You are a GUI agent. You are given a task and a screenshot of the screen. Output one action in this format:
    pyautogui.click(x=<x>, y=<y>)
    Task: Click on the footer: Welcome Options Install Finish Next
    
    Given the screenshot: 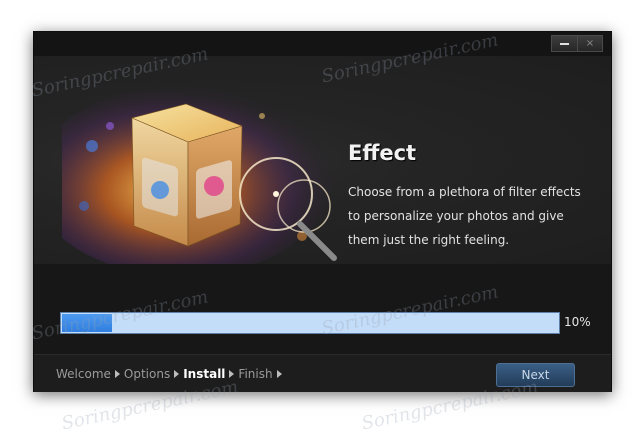 What is the action you would take?
    pyautogui.click(x=322, y=373)
    